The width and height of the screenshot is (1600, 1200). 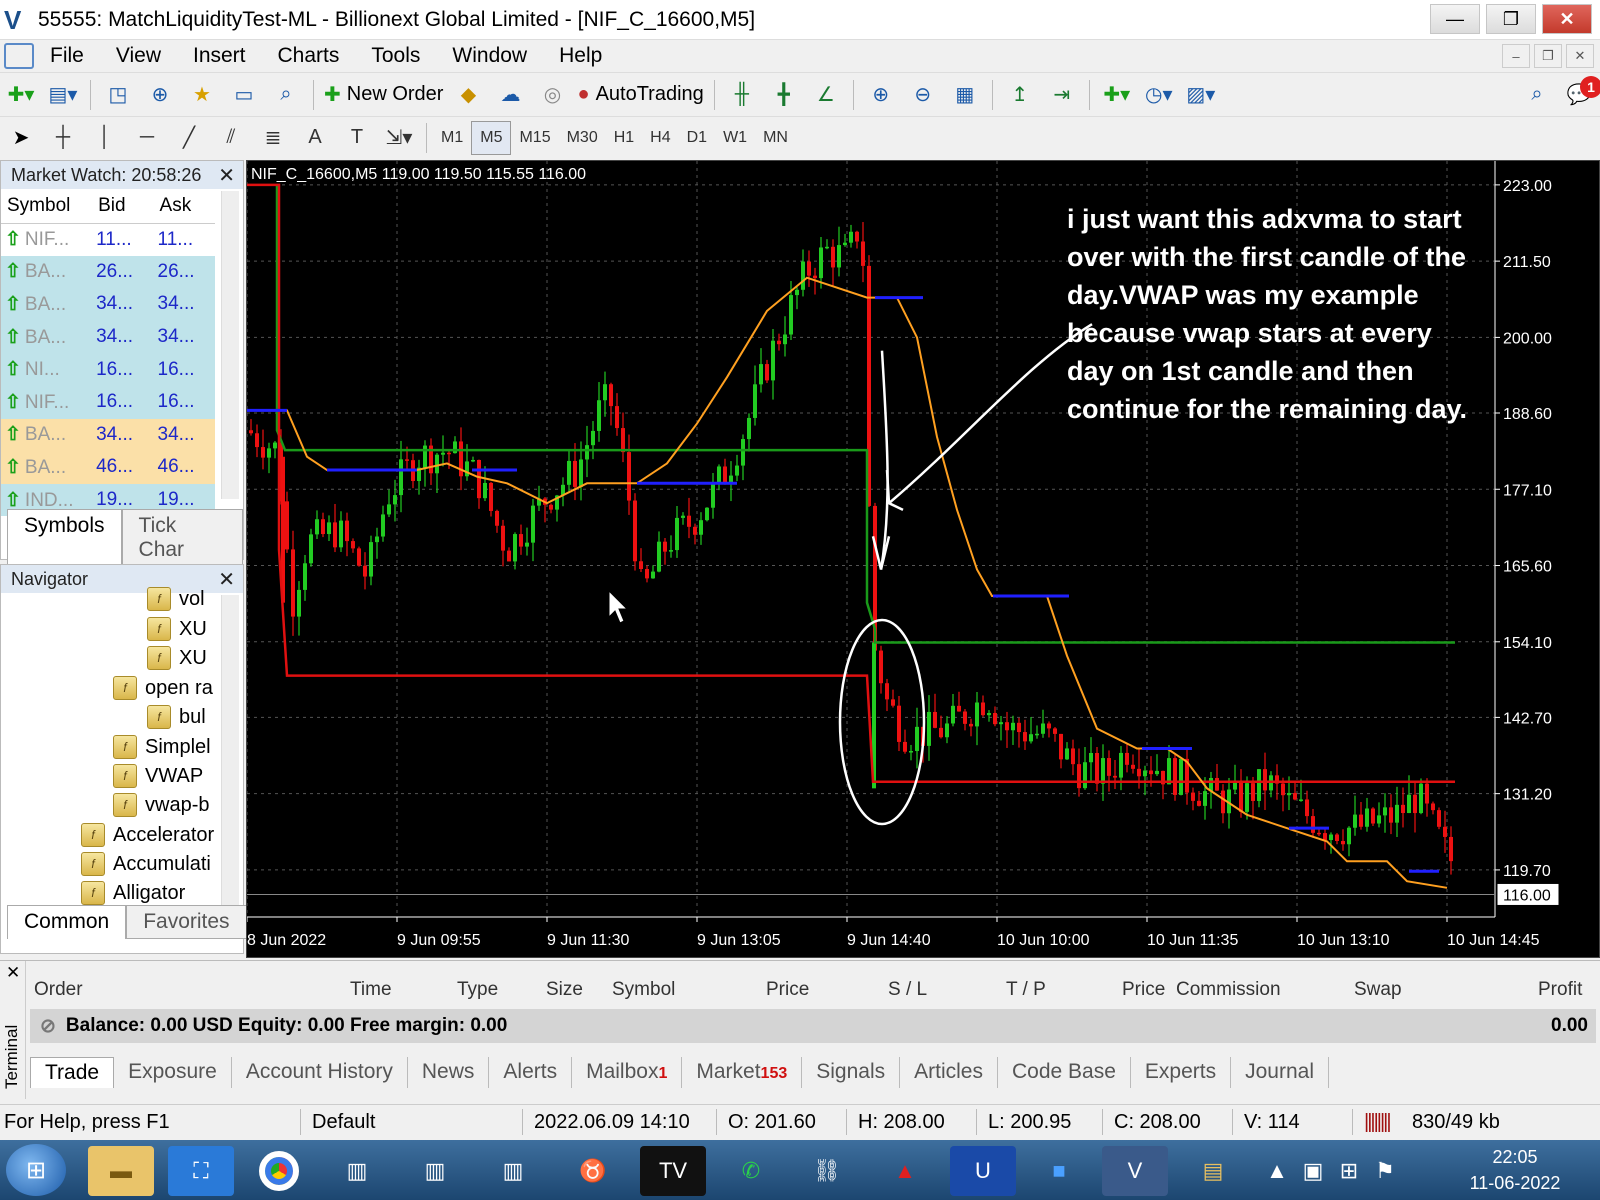 What do you see at coordinates (13, 973) in the screenshot?
I see `terminal-close-icon: ✕` at bounding box center [13, 973].